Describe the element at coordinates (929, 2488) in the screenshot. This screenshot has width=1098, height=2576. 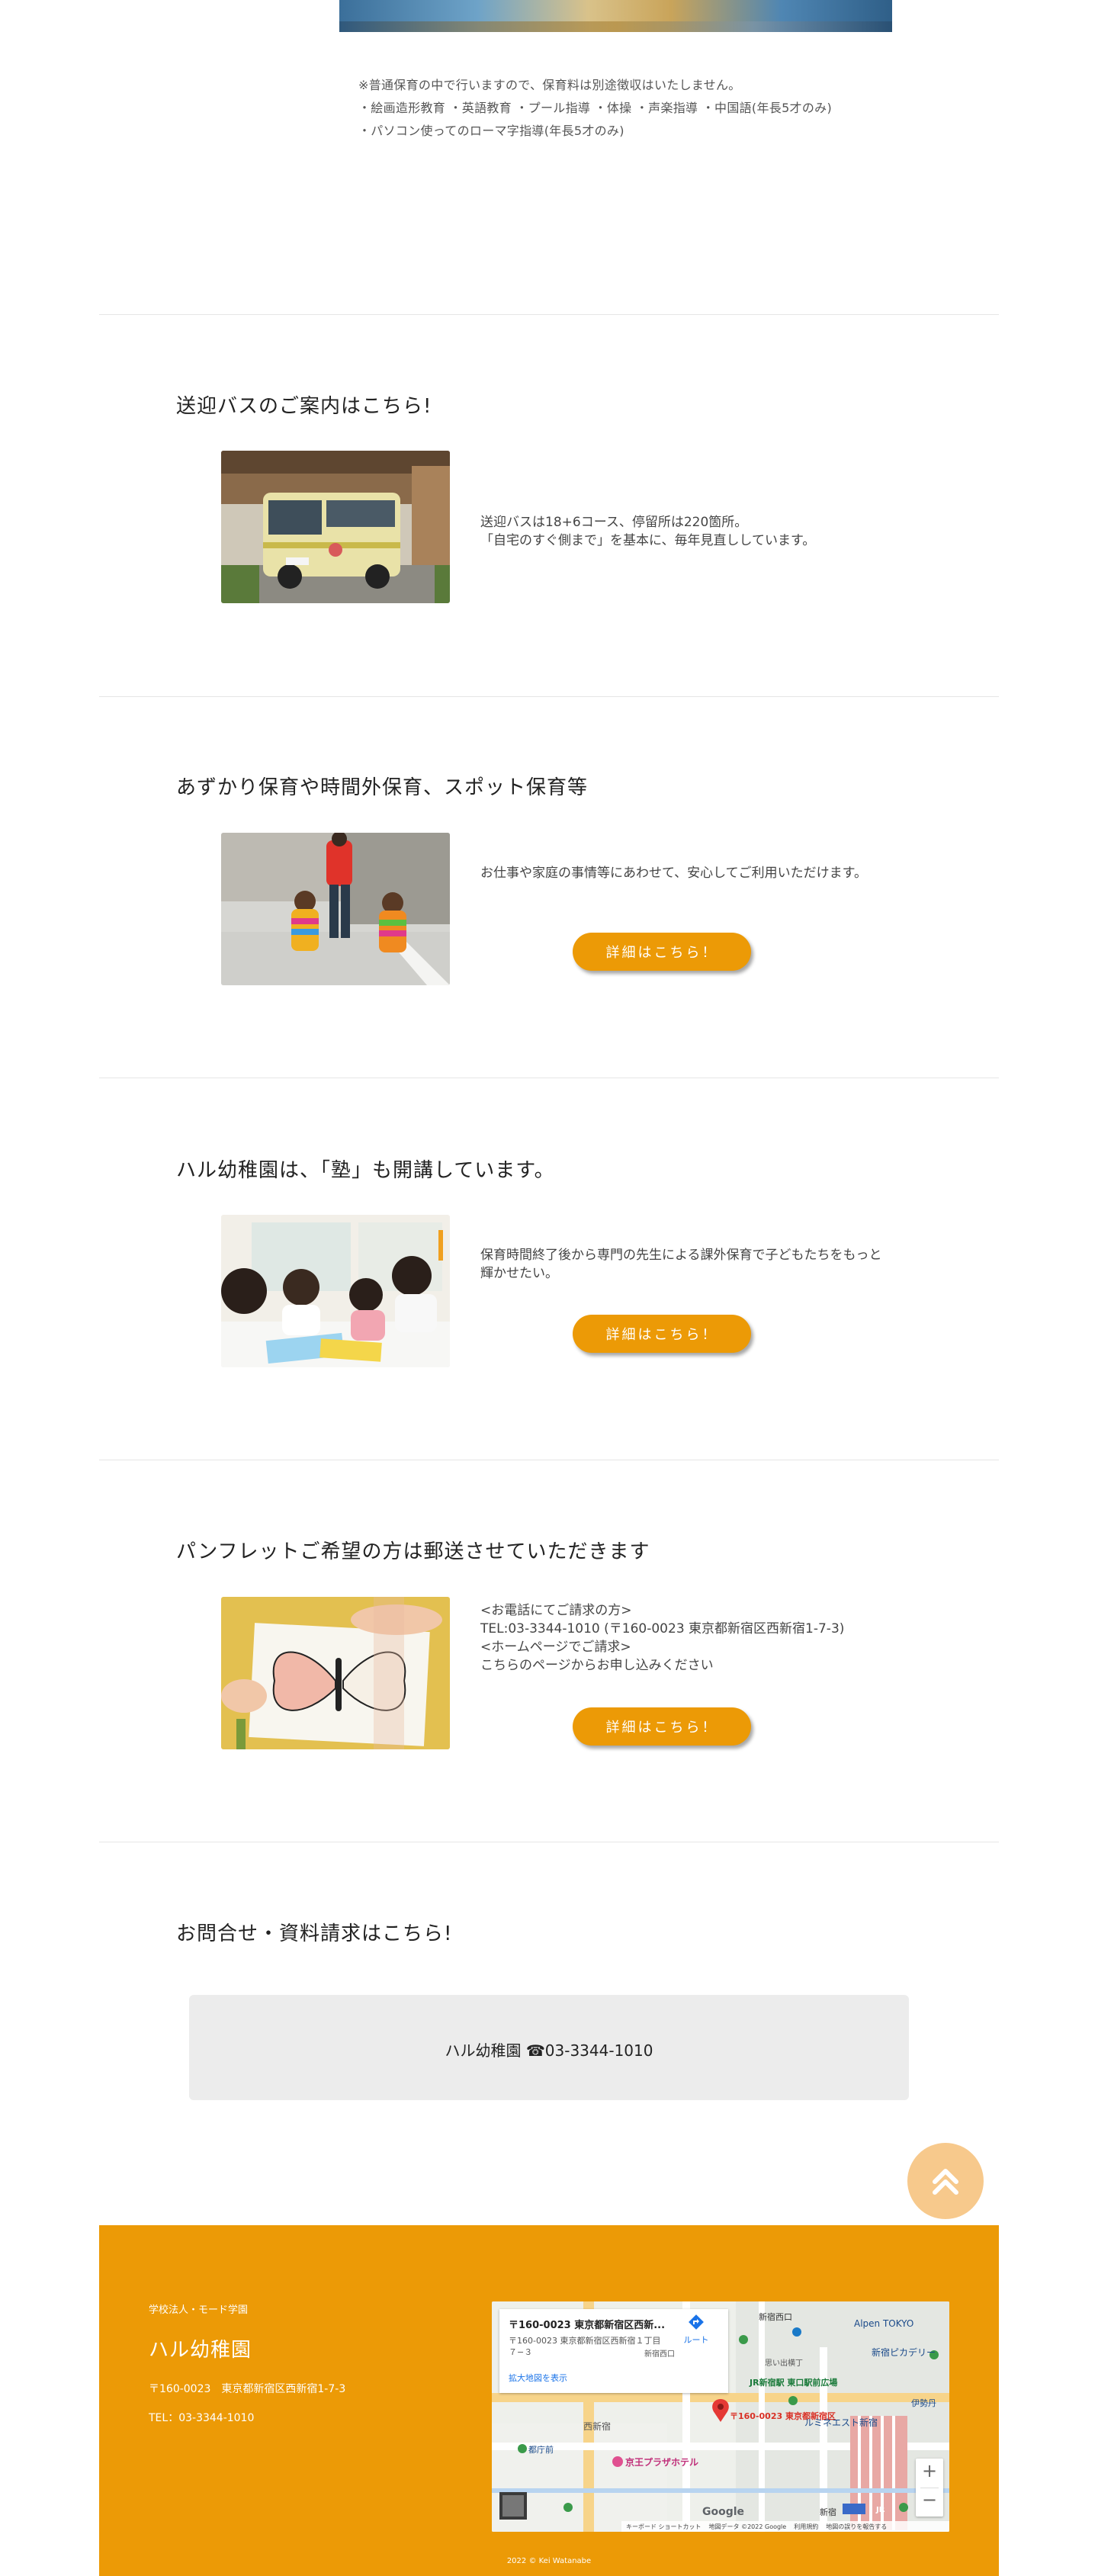
I see `map-zoom-controls: + −` at that location.